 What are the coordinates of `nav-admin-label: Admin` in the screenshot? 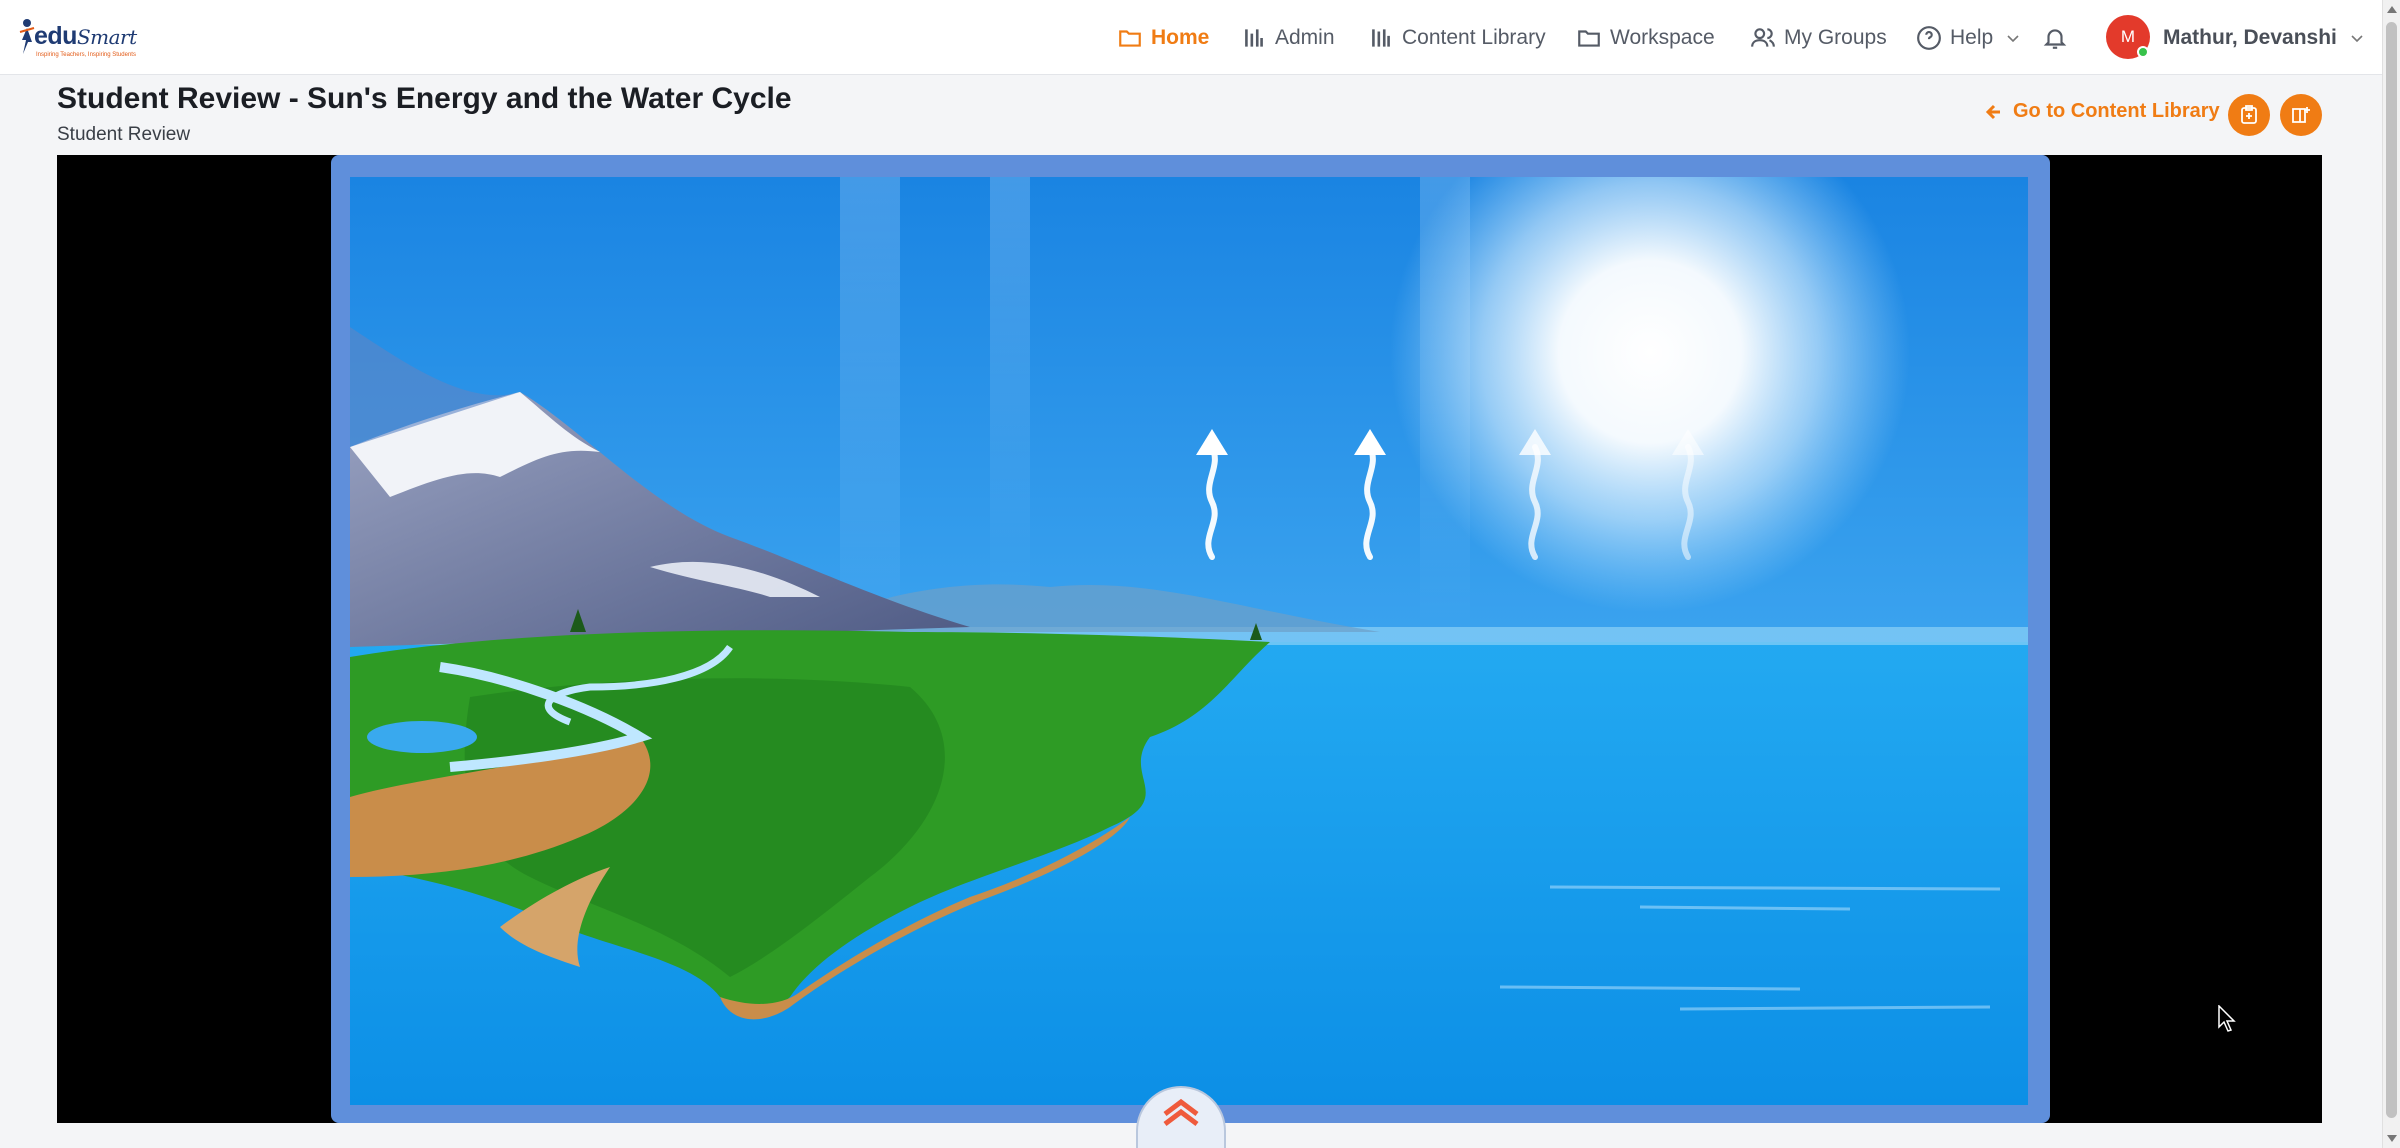 It's located at (1305, 37).